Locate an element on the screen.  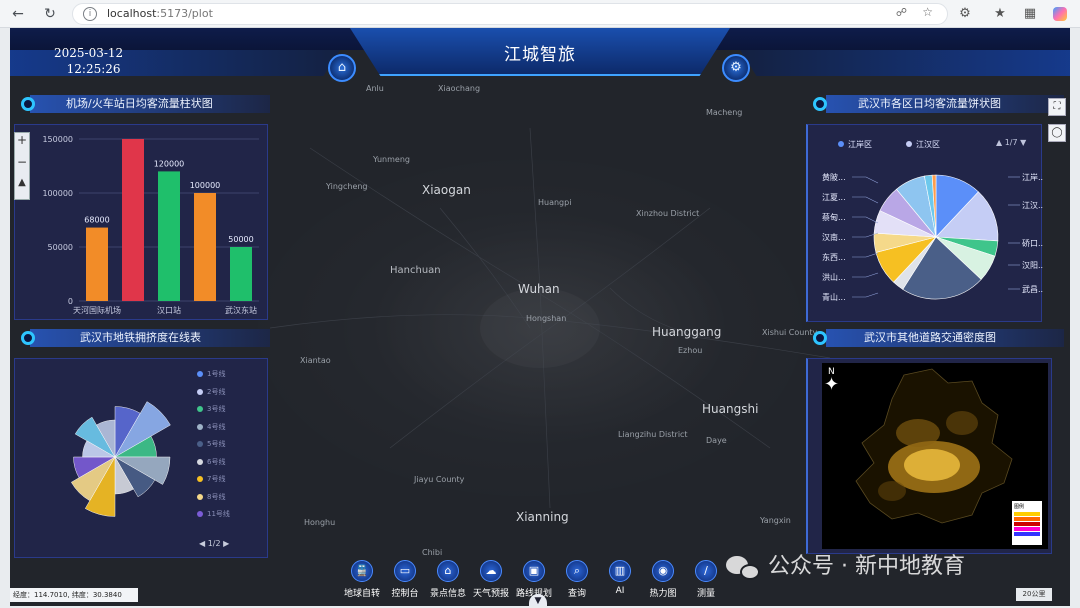
rose-pager: ◀ 1/2 ▶ is located at coordinates (214, 543).